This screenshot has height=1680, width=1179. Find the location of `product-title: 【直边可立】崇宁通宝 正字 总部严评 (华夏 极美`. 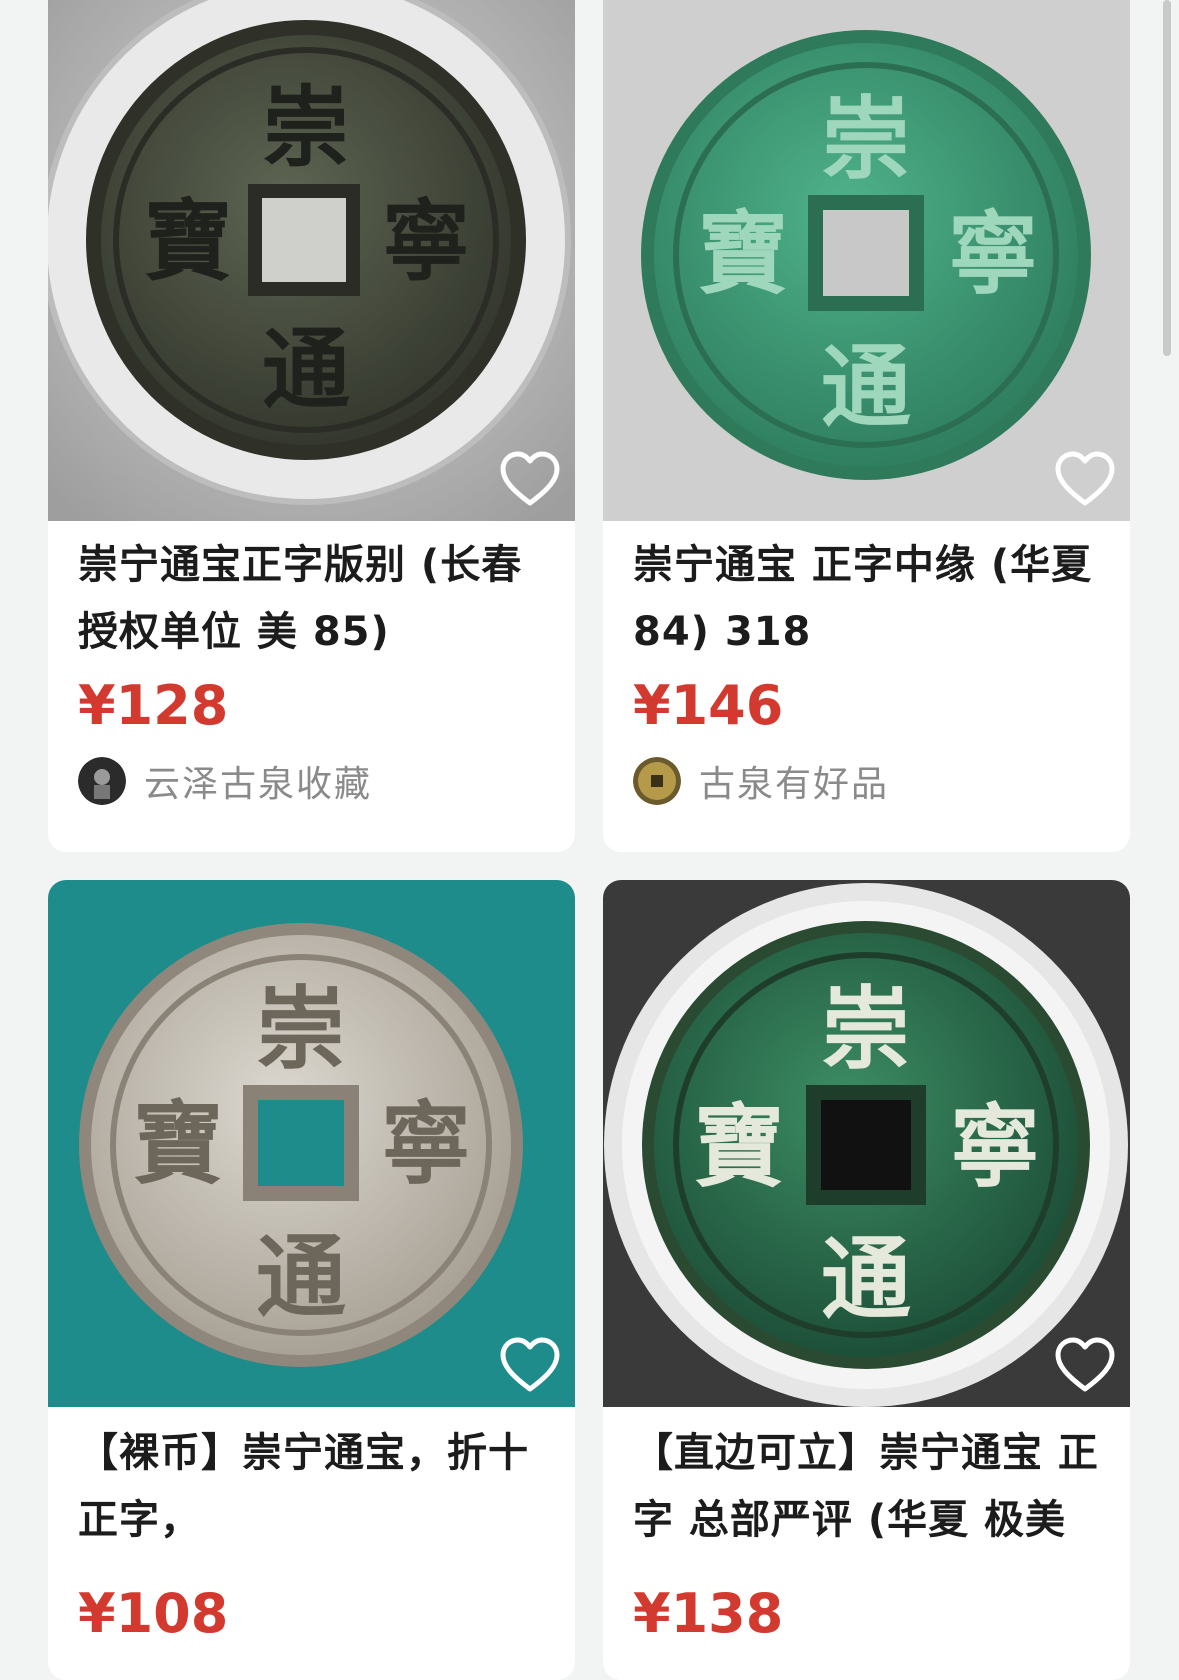

product-title: 【直边可立】崇宁通宝 正字 总部严评 (华夏 极美 is located at coordinates (868, 1487).